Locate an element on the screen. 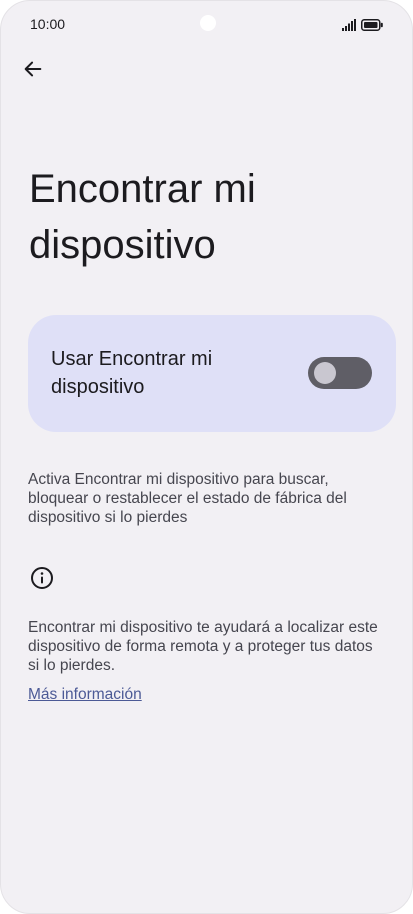 The height and width of the screenshot is (914, 413). switch-thumb is located at coordinates (325, 373).